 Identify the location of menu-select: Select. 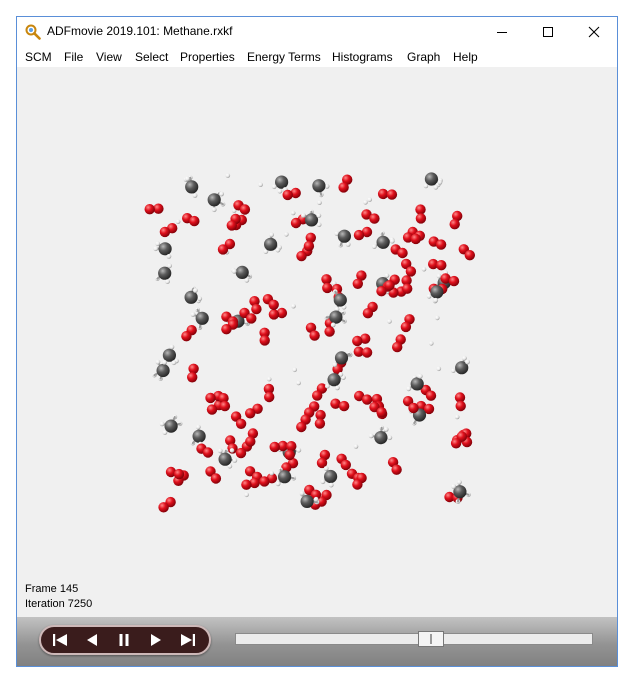
(151, 57).